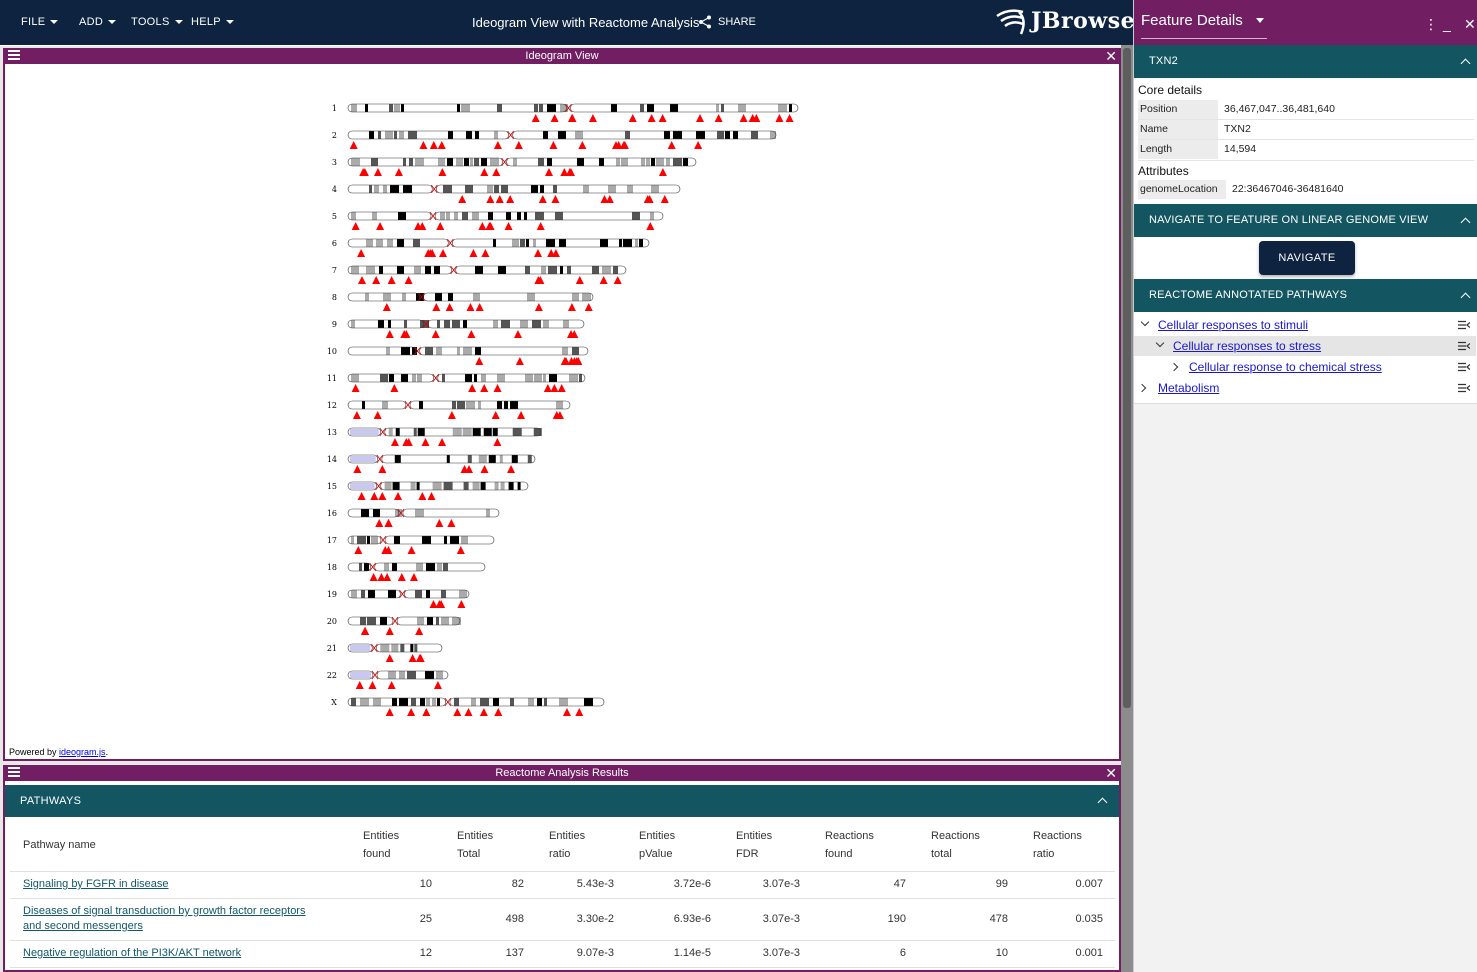 The image size is (1477, 972). What do you see at coordinates (434, 436) in the screenshot?
I see `chromosome-13: 13` at bounding box center [434, 436].